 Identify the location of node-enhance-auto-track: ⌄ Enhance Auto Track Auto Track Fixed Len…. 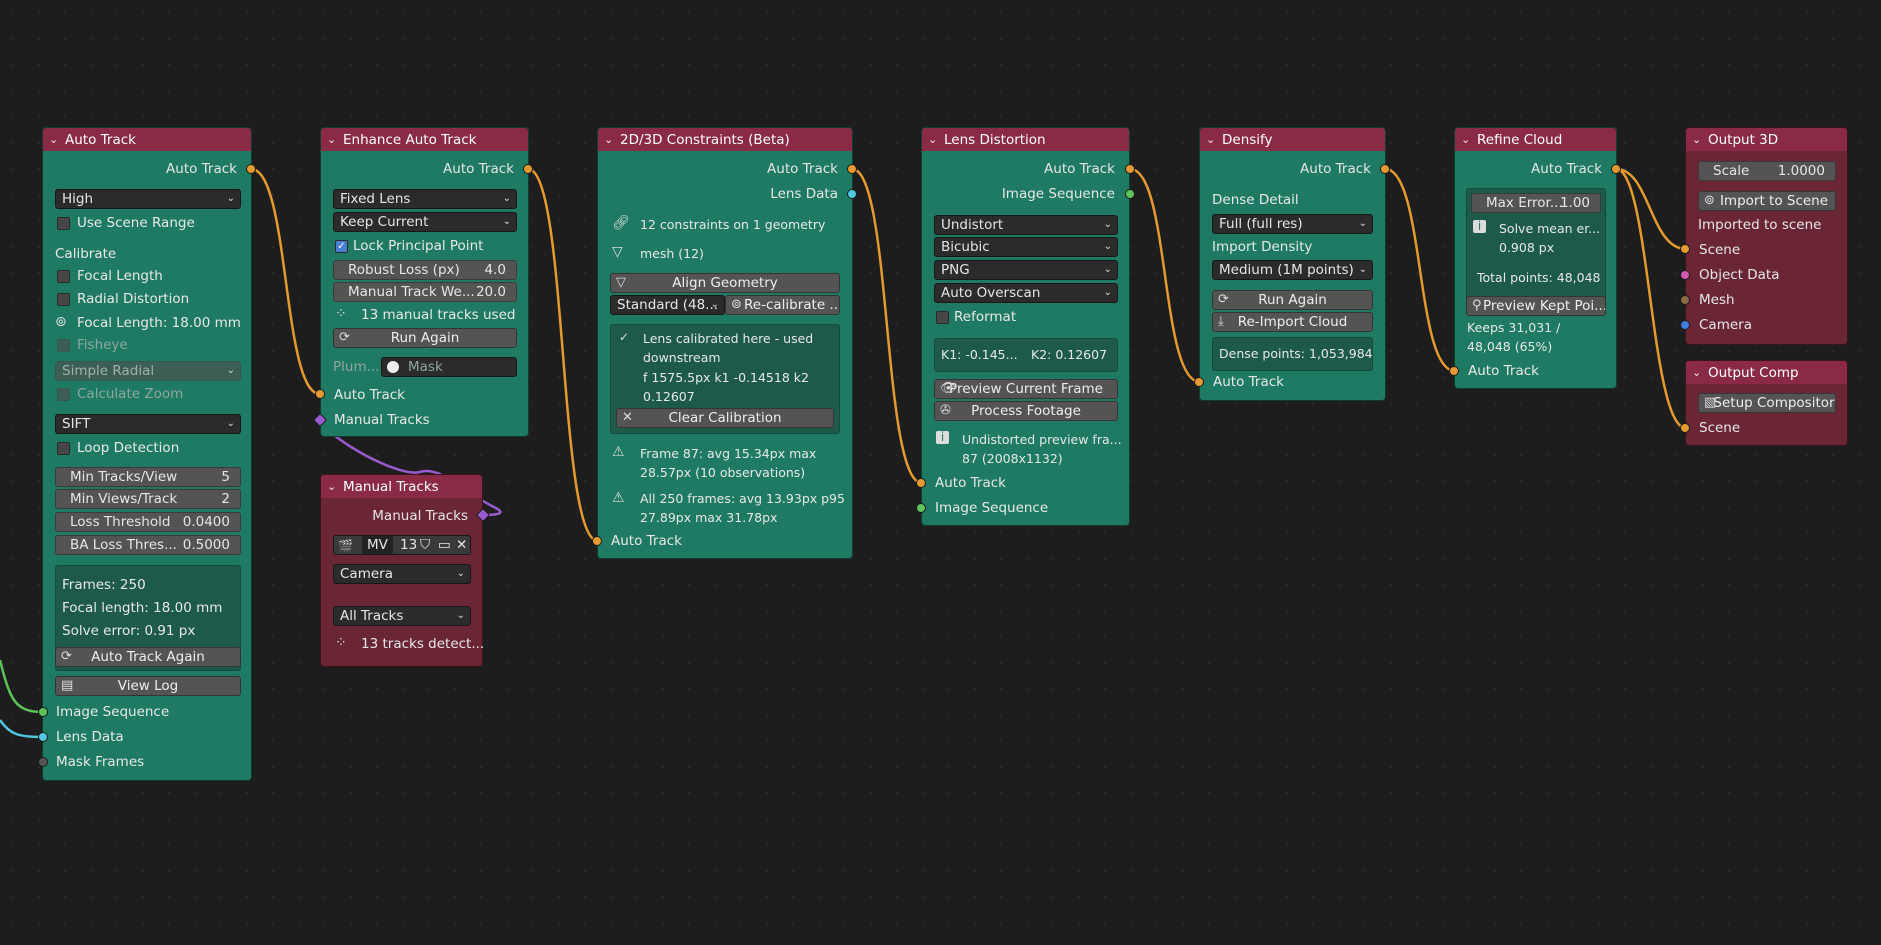
(424, 282).